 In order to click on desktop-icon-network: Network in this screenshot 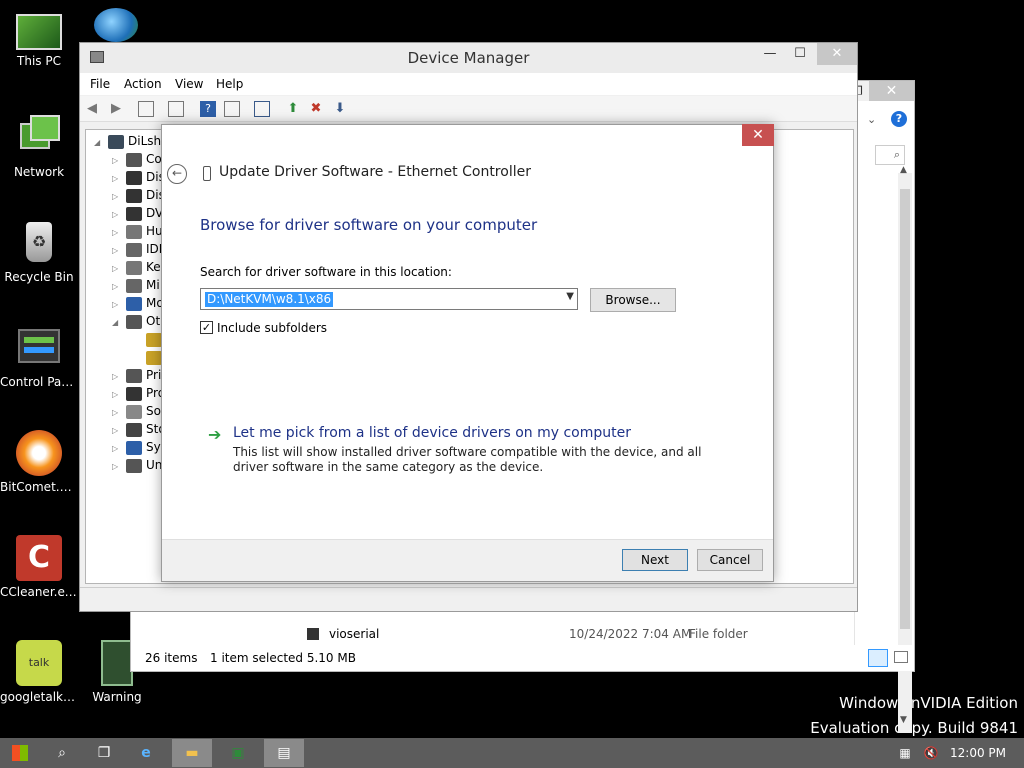, I will do `click(39, 147)`.